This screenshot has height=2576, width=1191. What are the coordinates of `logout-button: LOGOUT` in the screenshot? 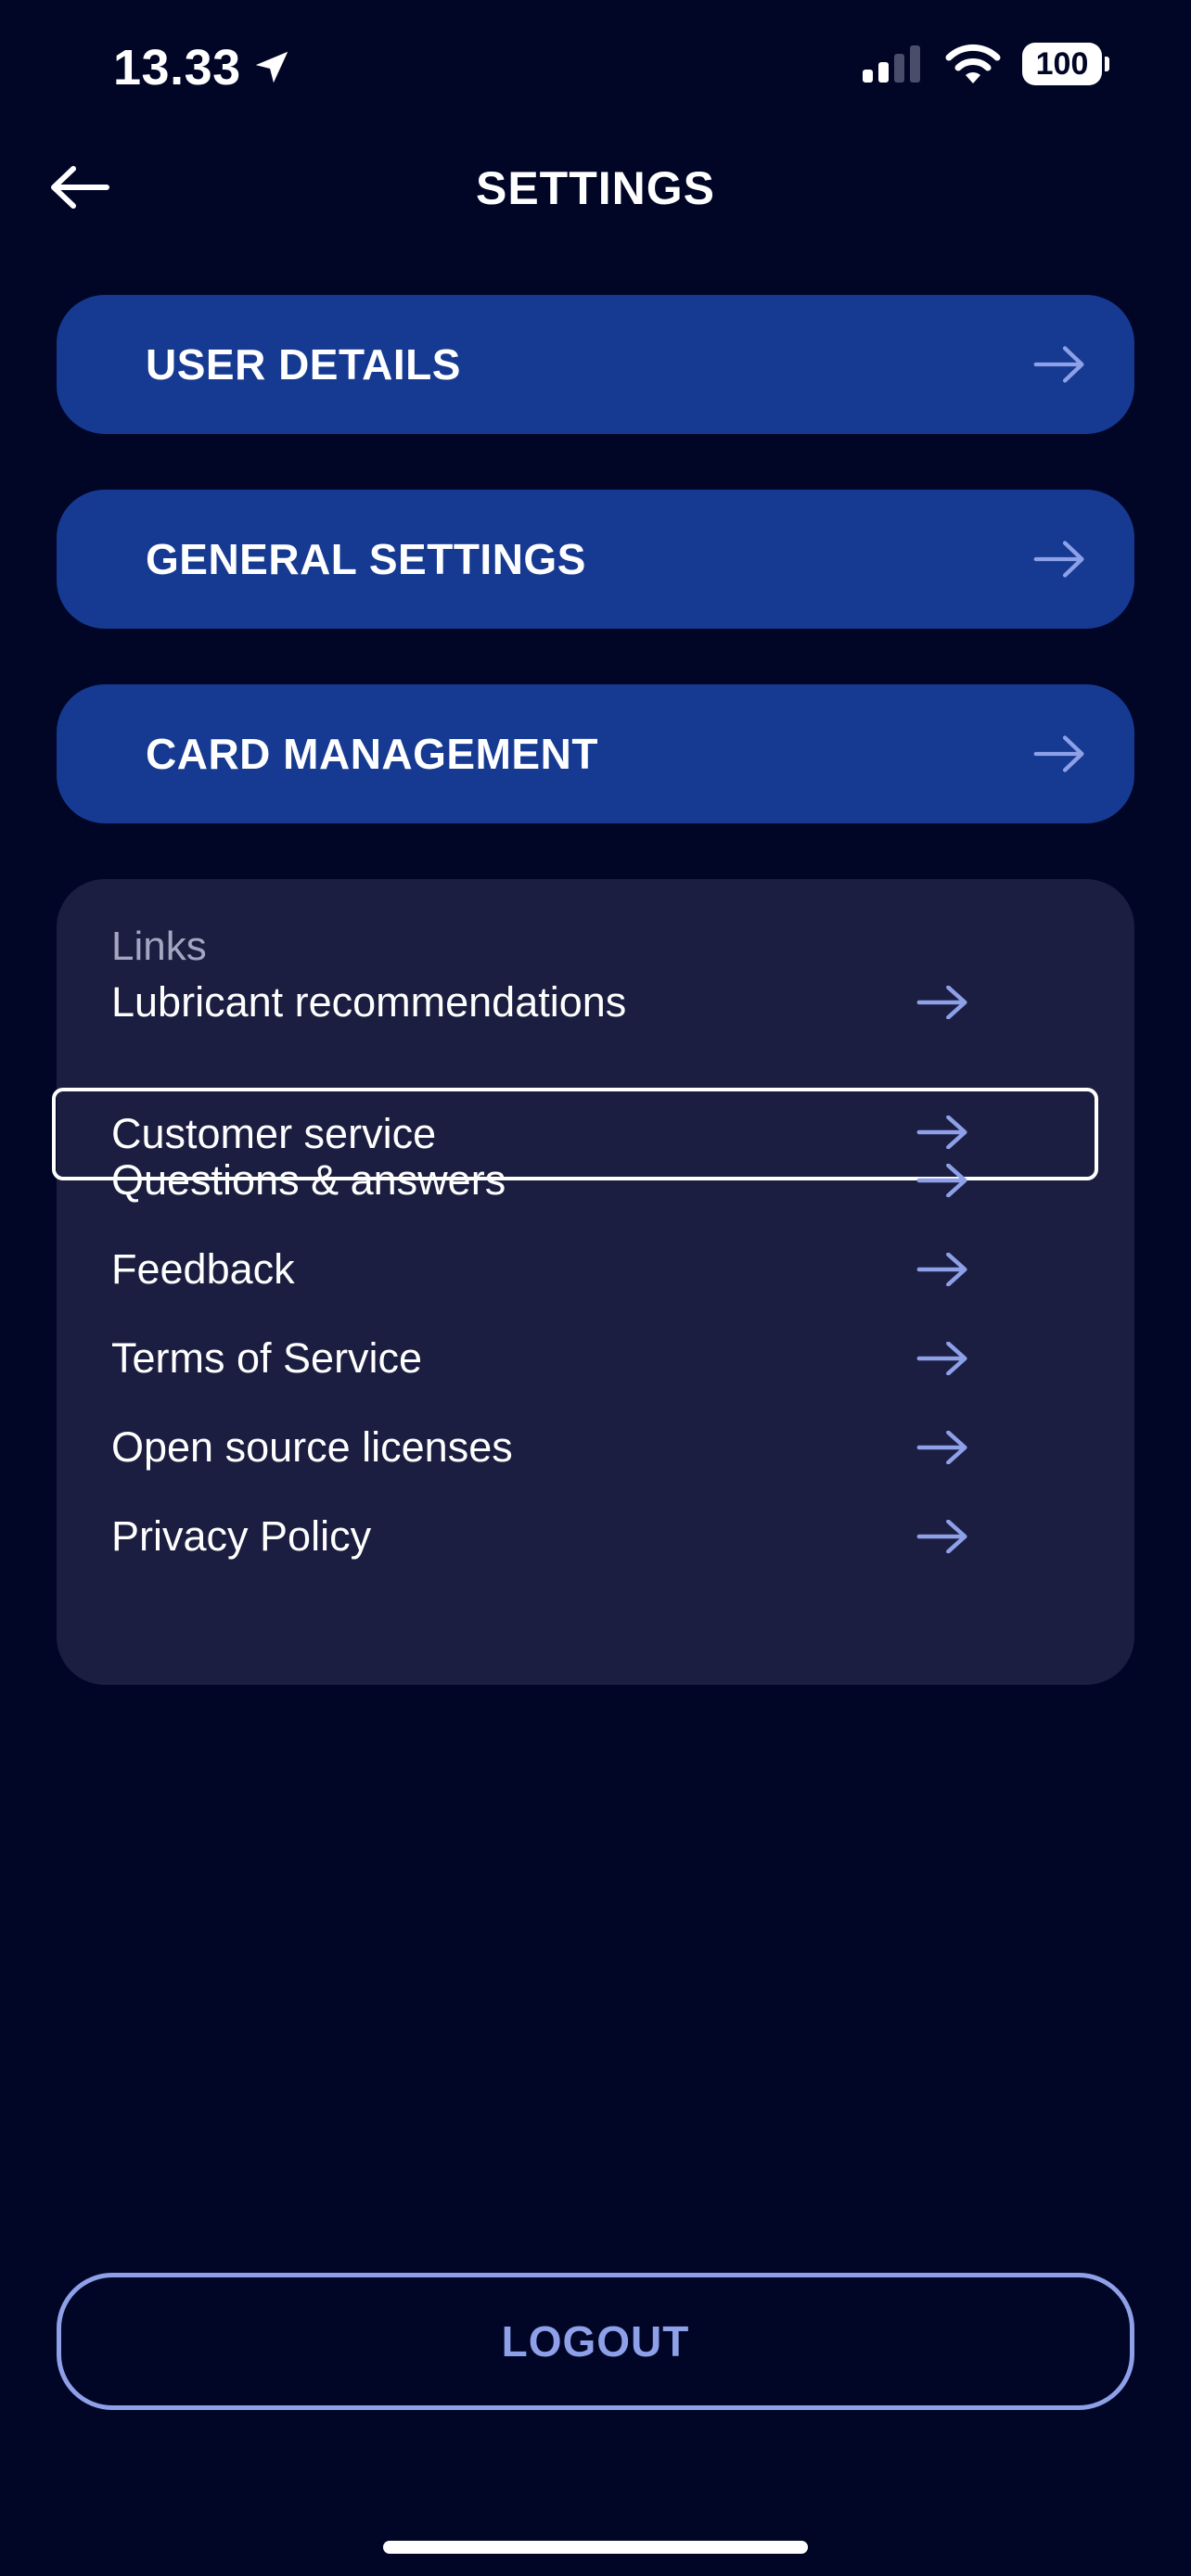 It's located at (595, 2341).